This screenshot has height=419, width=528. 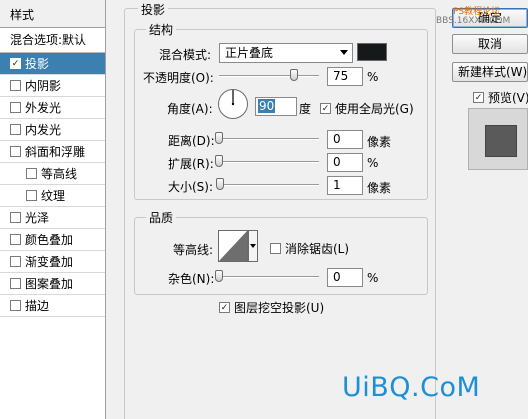 What do you see at coordinates (191, 141) in the screenshot?
I see `distance-label: 距离(D):` at bounding box center [191, 141].